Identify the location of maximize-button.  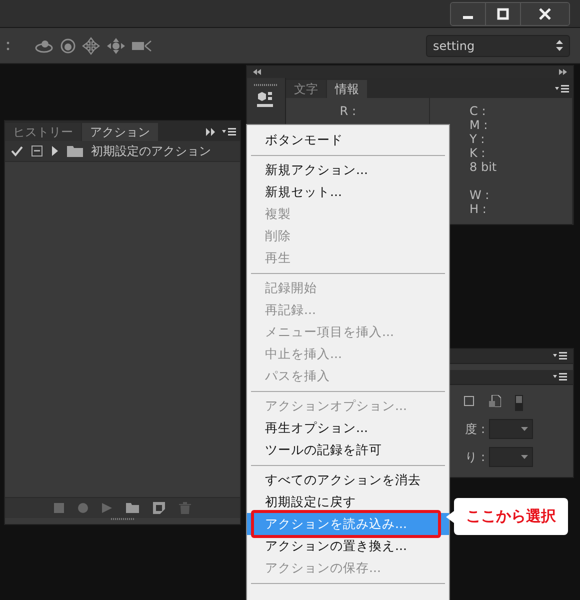
(503, 14).